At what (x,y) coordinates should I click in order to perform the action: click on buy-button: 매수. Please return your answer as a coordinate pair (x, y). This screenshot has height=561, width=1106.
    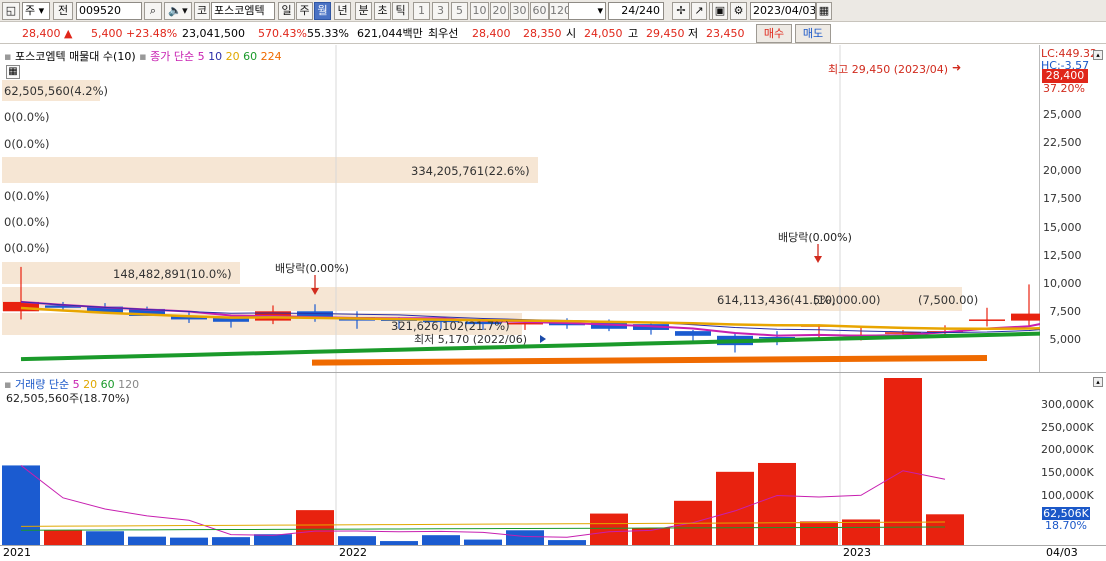
    Looking at the image, I should click on (774, 33).